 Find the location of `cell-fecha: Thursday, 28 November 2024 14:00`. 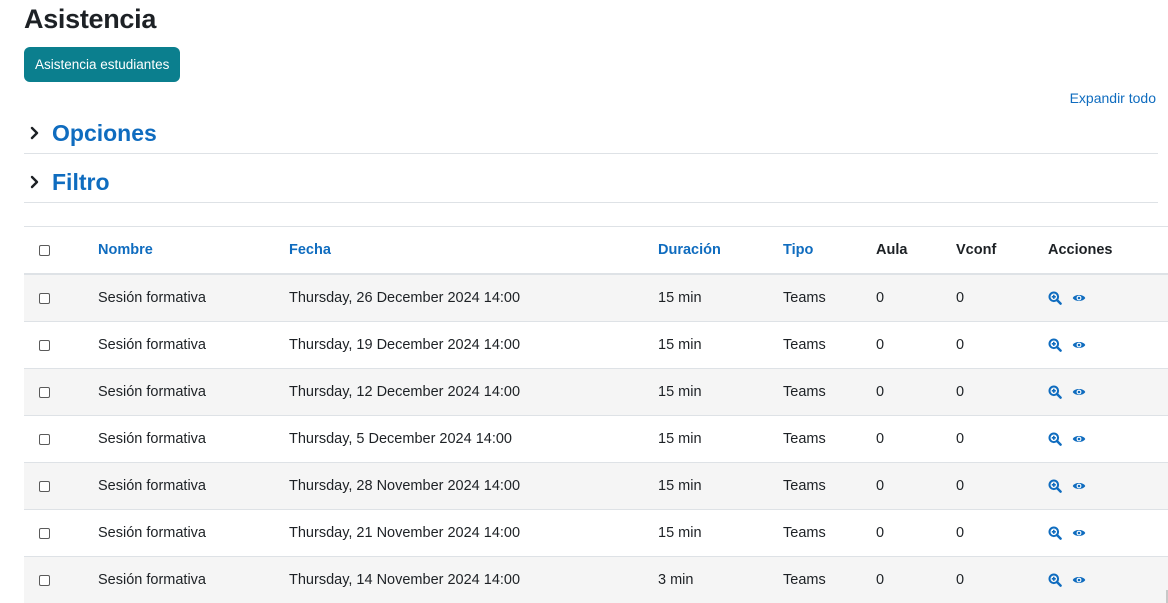

cell-fecha: Thursday, 28 November 2024 14:00 is located at coordinates (473, 486).